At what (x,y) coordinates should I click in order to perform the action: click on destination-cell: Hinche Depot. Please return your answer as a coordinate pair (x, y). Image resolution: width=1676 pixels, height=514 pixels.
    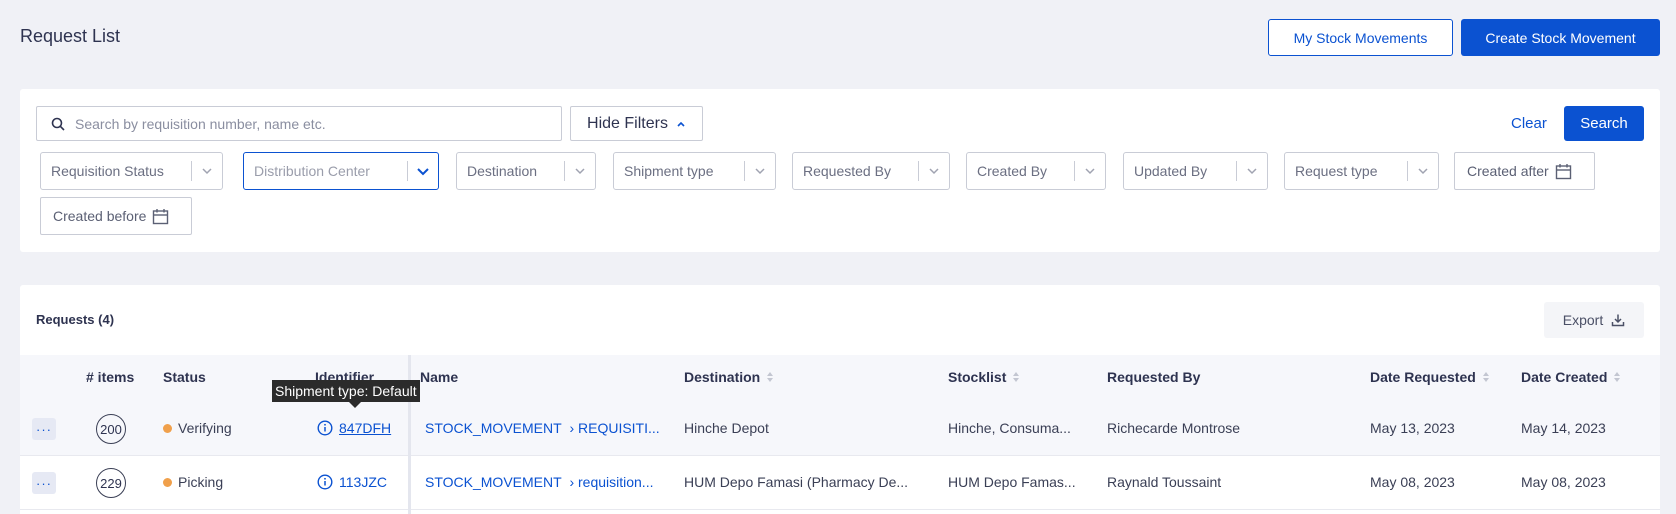
    Looking at the image, I should click on (726, 428).